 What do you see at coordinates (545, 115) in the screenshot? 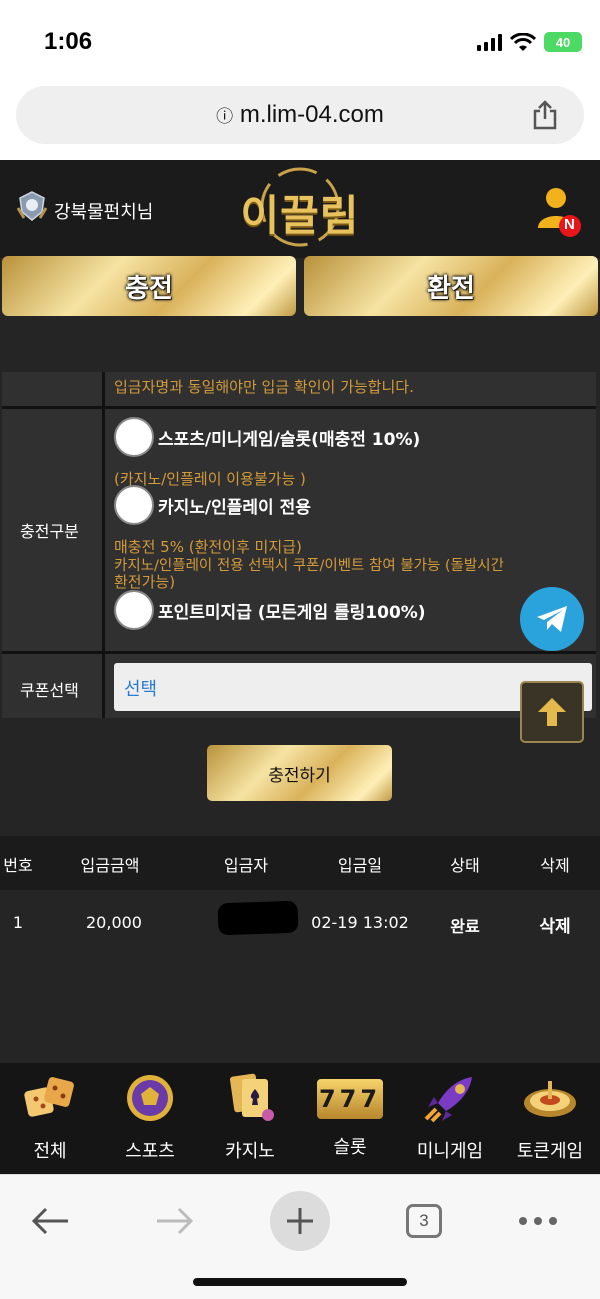
I see `share-icon` at bounding box center [545, 115].